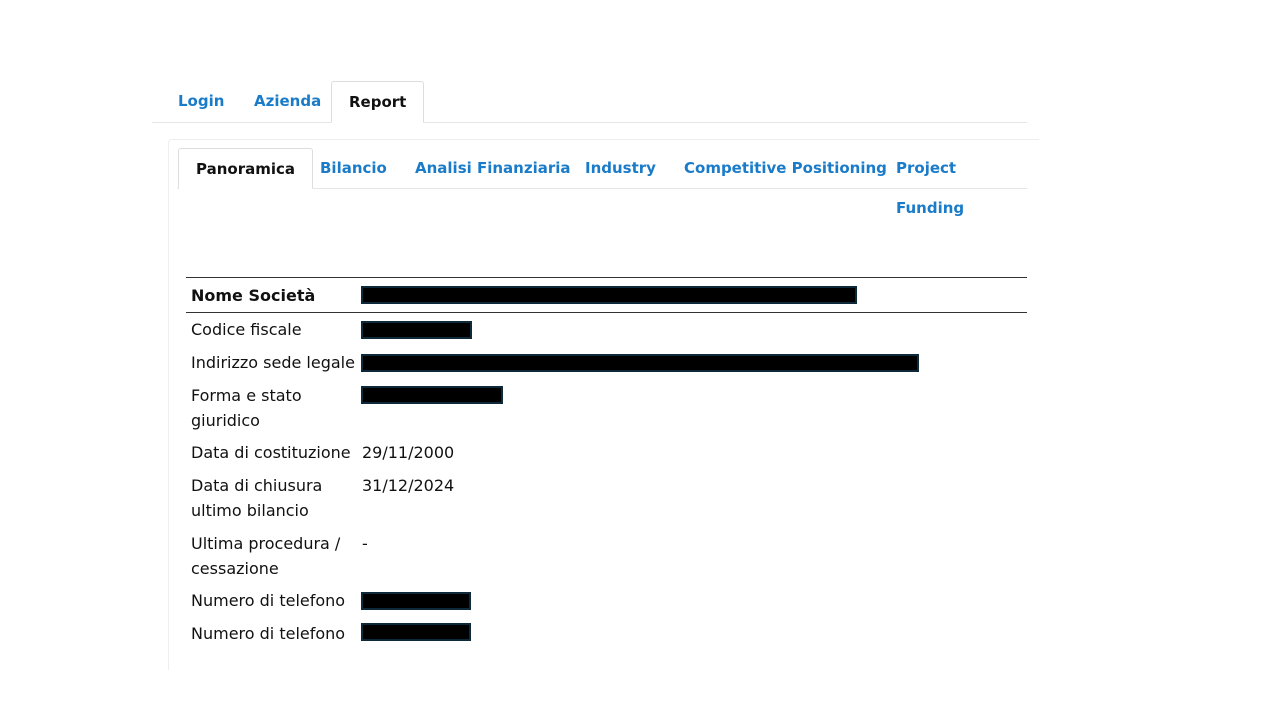 This screenshot has height=720, width=1280. I want to click on row-label: Indirizzo sede legale, so click(273, 362).